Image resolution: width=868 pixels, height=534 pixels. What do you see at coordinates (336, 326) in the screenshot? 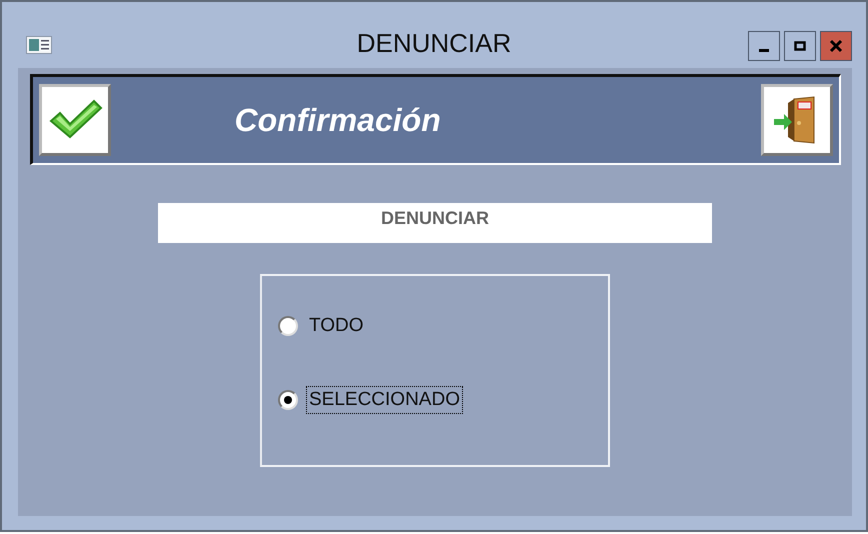
I see `radio-label: TODO` at bounding box center [336, 326].